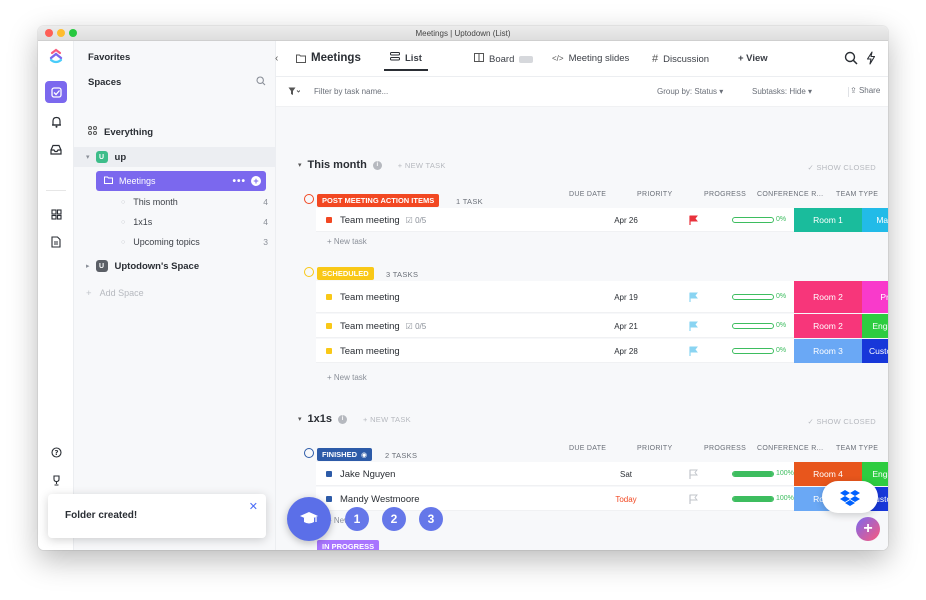  What do you see at coordinates (56, 122) in the screenshot?
I see `bell-icon` at bounding box center [56, 122].